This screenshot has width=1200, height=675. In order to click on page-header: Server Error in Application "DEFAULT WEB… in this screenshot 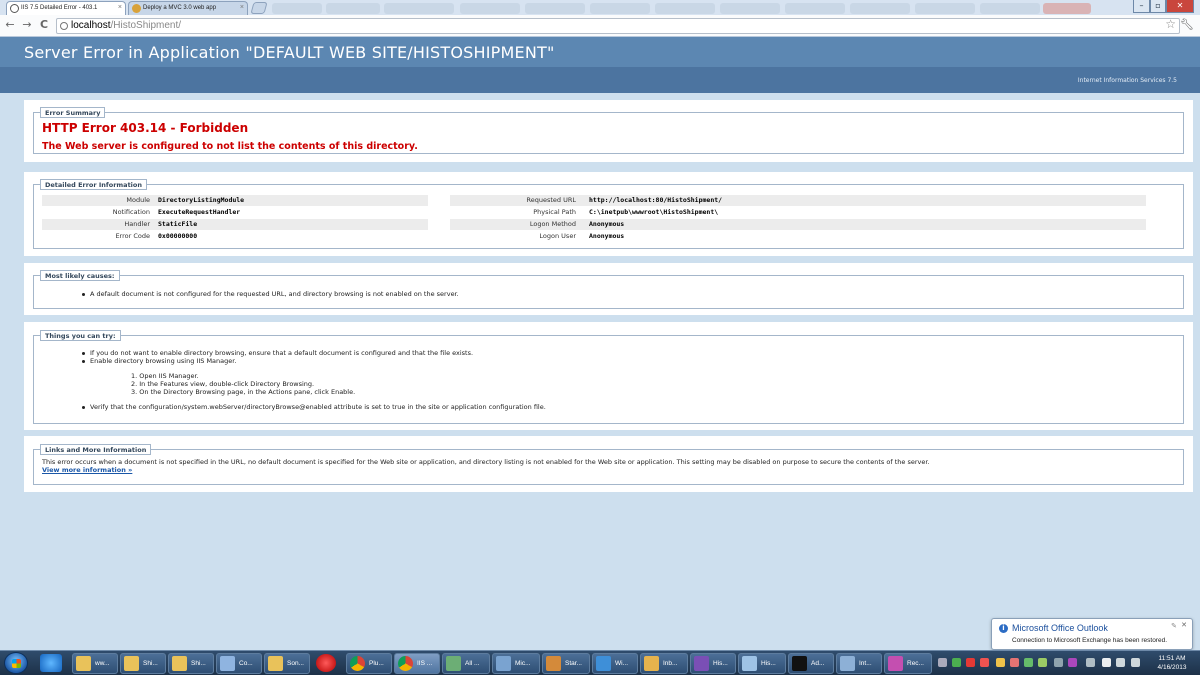, I will do `click(600, 52)`.